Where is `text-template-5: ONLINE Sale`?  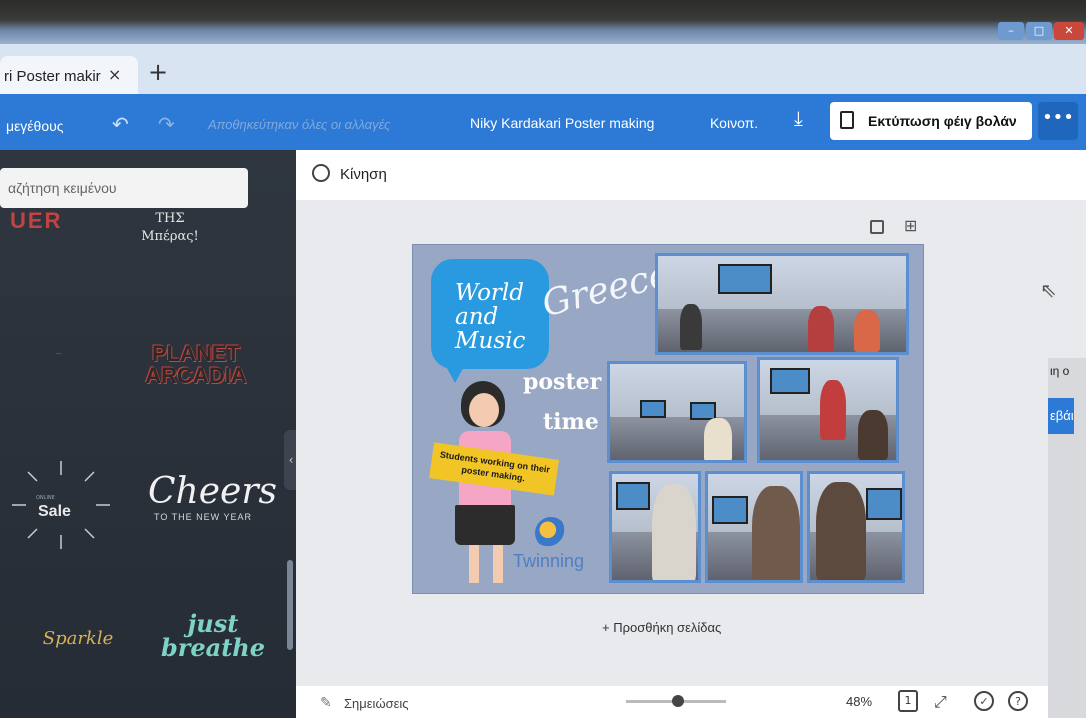 text-template-5: ONLINE Sale is located at coordinates (61, 505).